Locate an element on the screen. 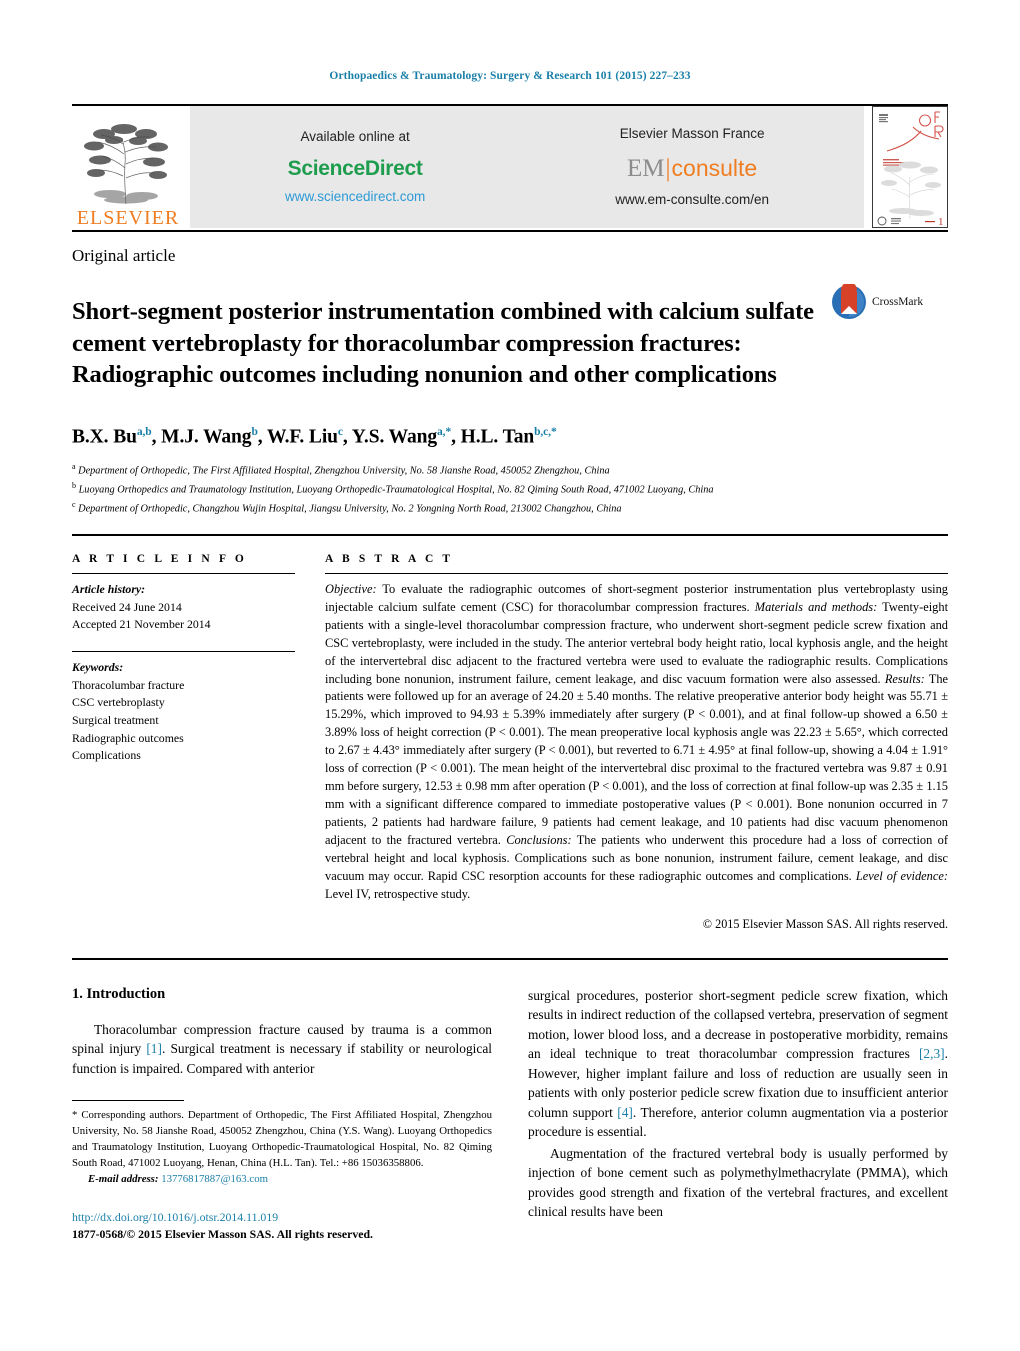  abstract-heading: A B S T R A C T is located at coordinates (389, 558).